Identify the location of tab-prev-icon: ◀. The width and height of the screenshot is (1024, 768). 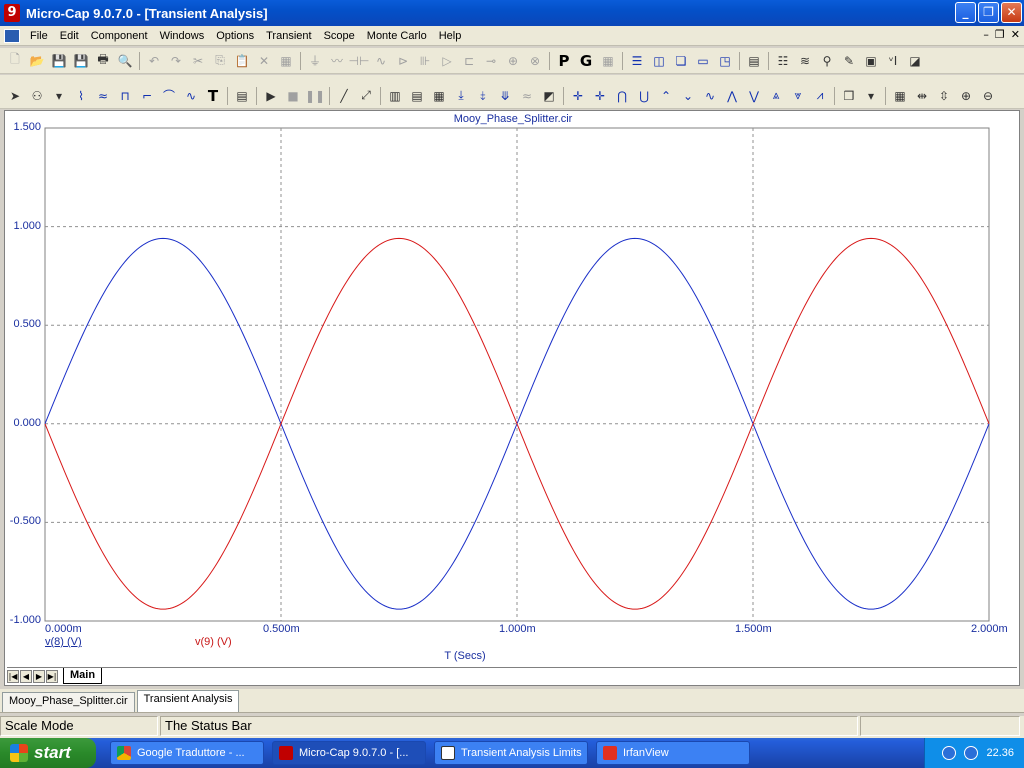
(26, 676).